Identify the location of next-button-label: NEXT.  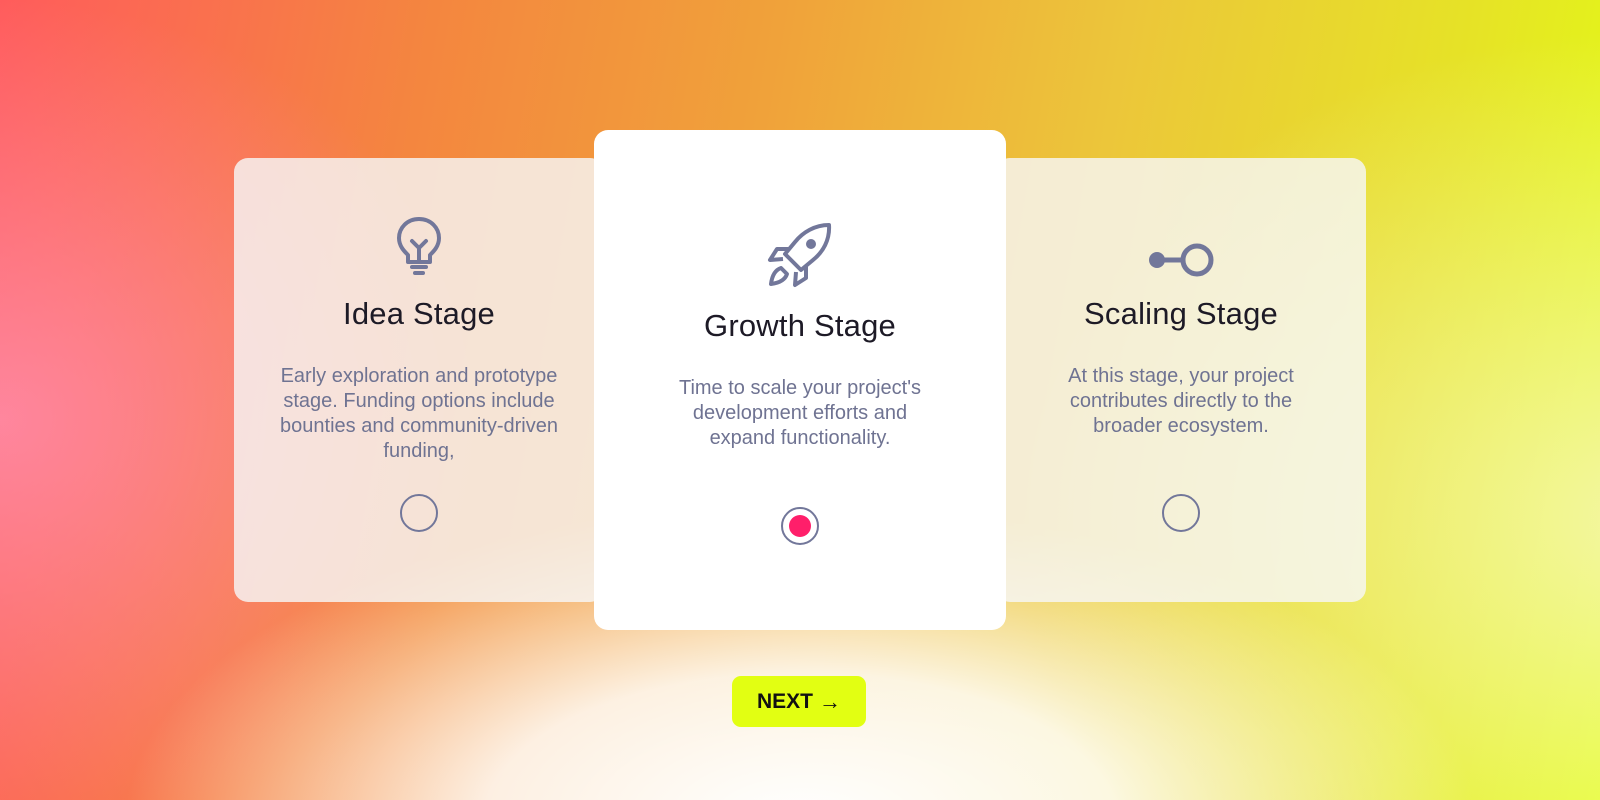
(784, 701).